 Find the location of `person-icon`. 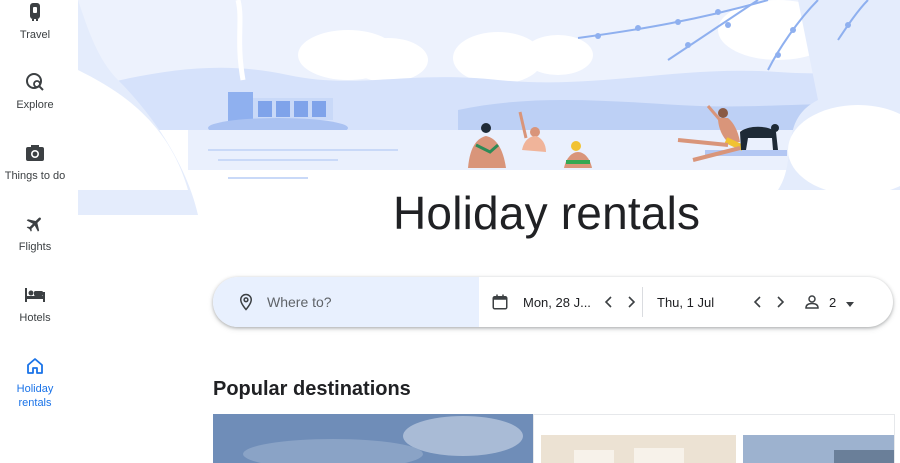

person-icon is located at coordinates (812, 302).